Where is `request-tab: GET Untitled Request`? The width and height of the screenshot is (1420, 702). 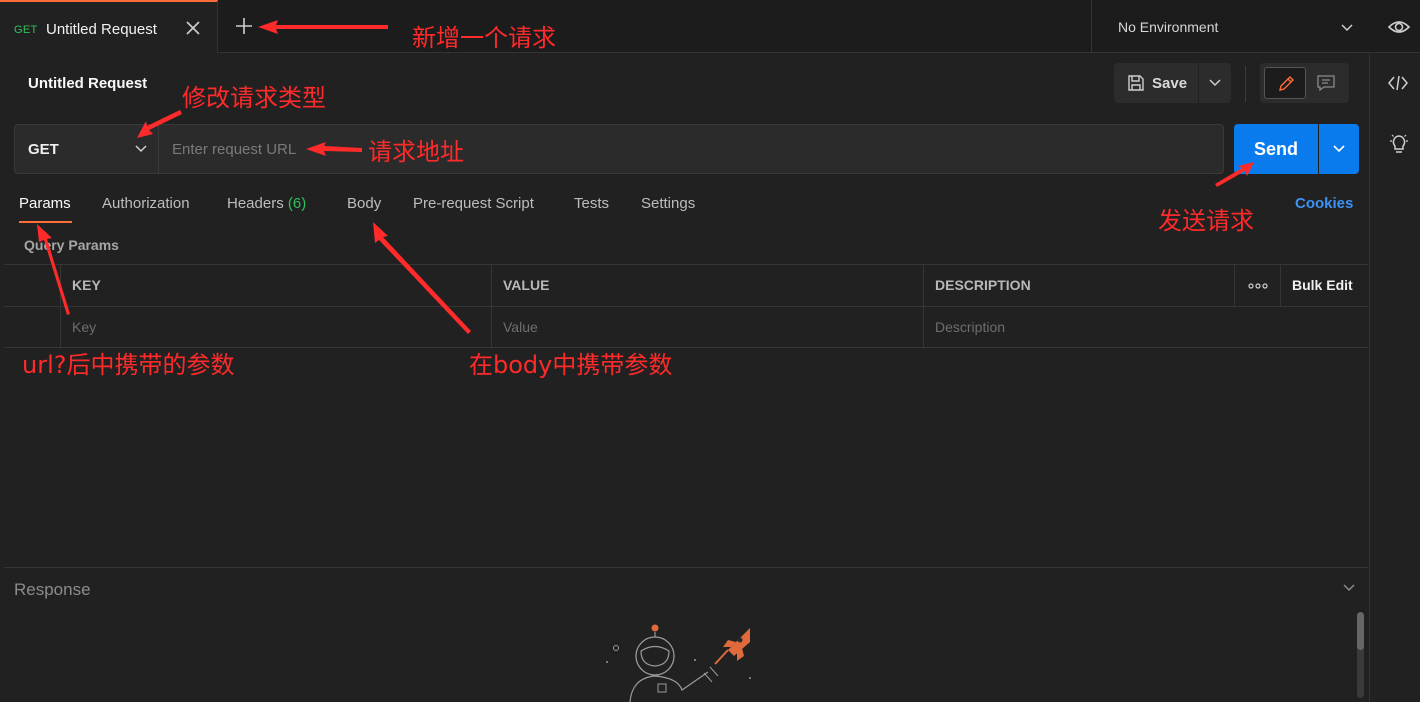 request-tab: GET Untitled Request is located at coordinates (109, 26).